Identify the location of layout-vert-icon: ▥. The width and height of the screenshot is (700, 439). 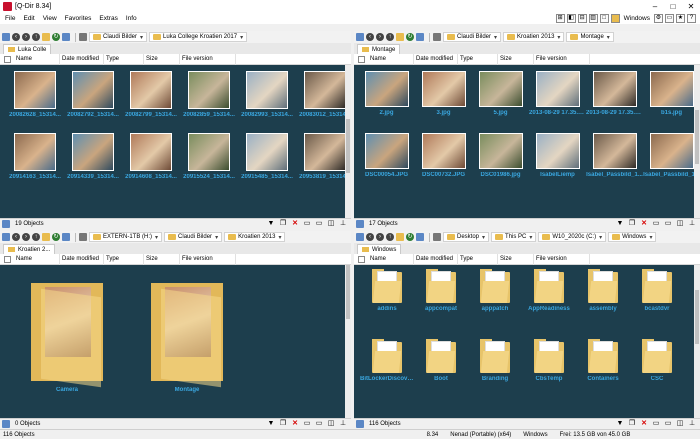
(593, 18).